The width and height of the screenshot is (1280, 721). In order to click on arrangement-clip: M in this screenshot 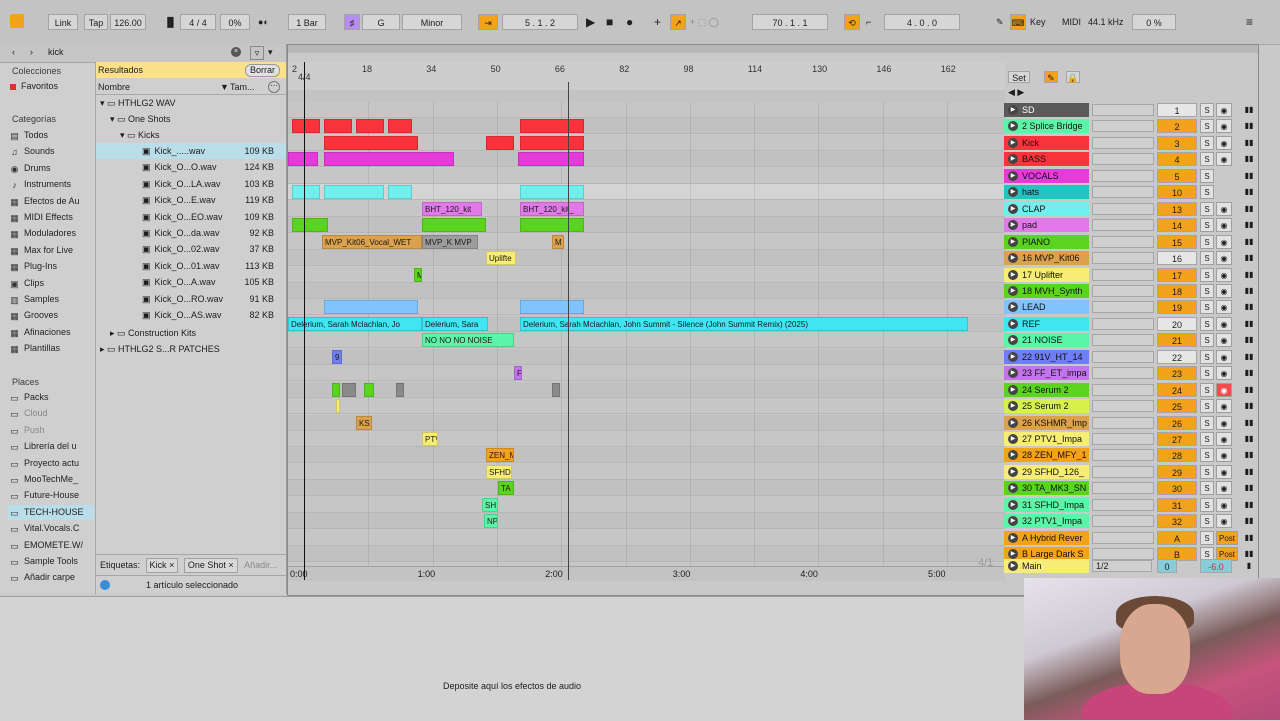, I will do `click(418, 274)`.